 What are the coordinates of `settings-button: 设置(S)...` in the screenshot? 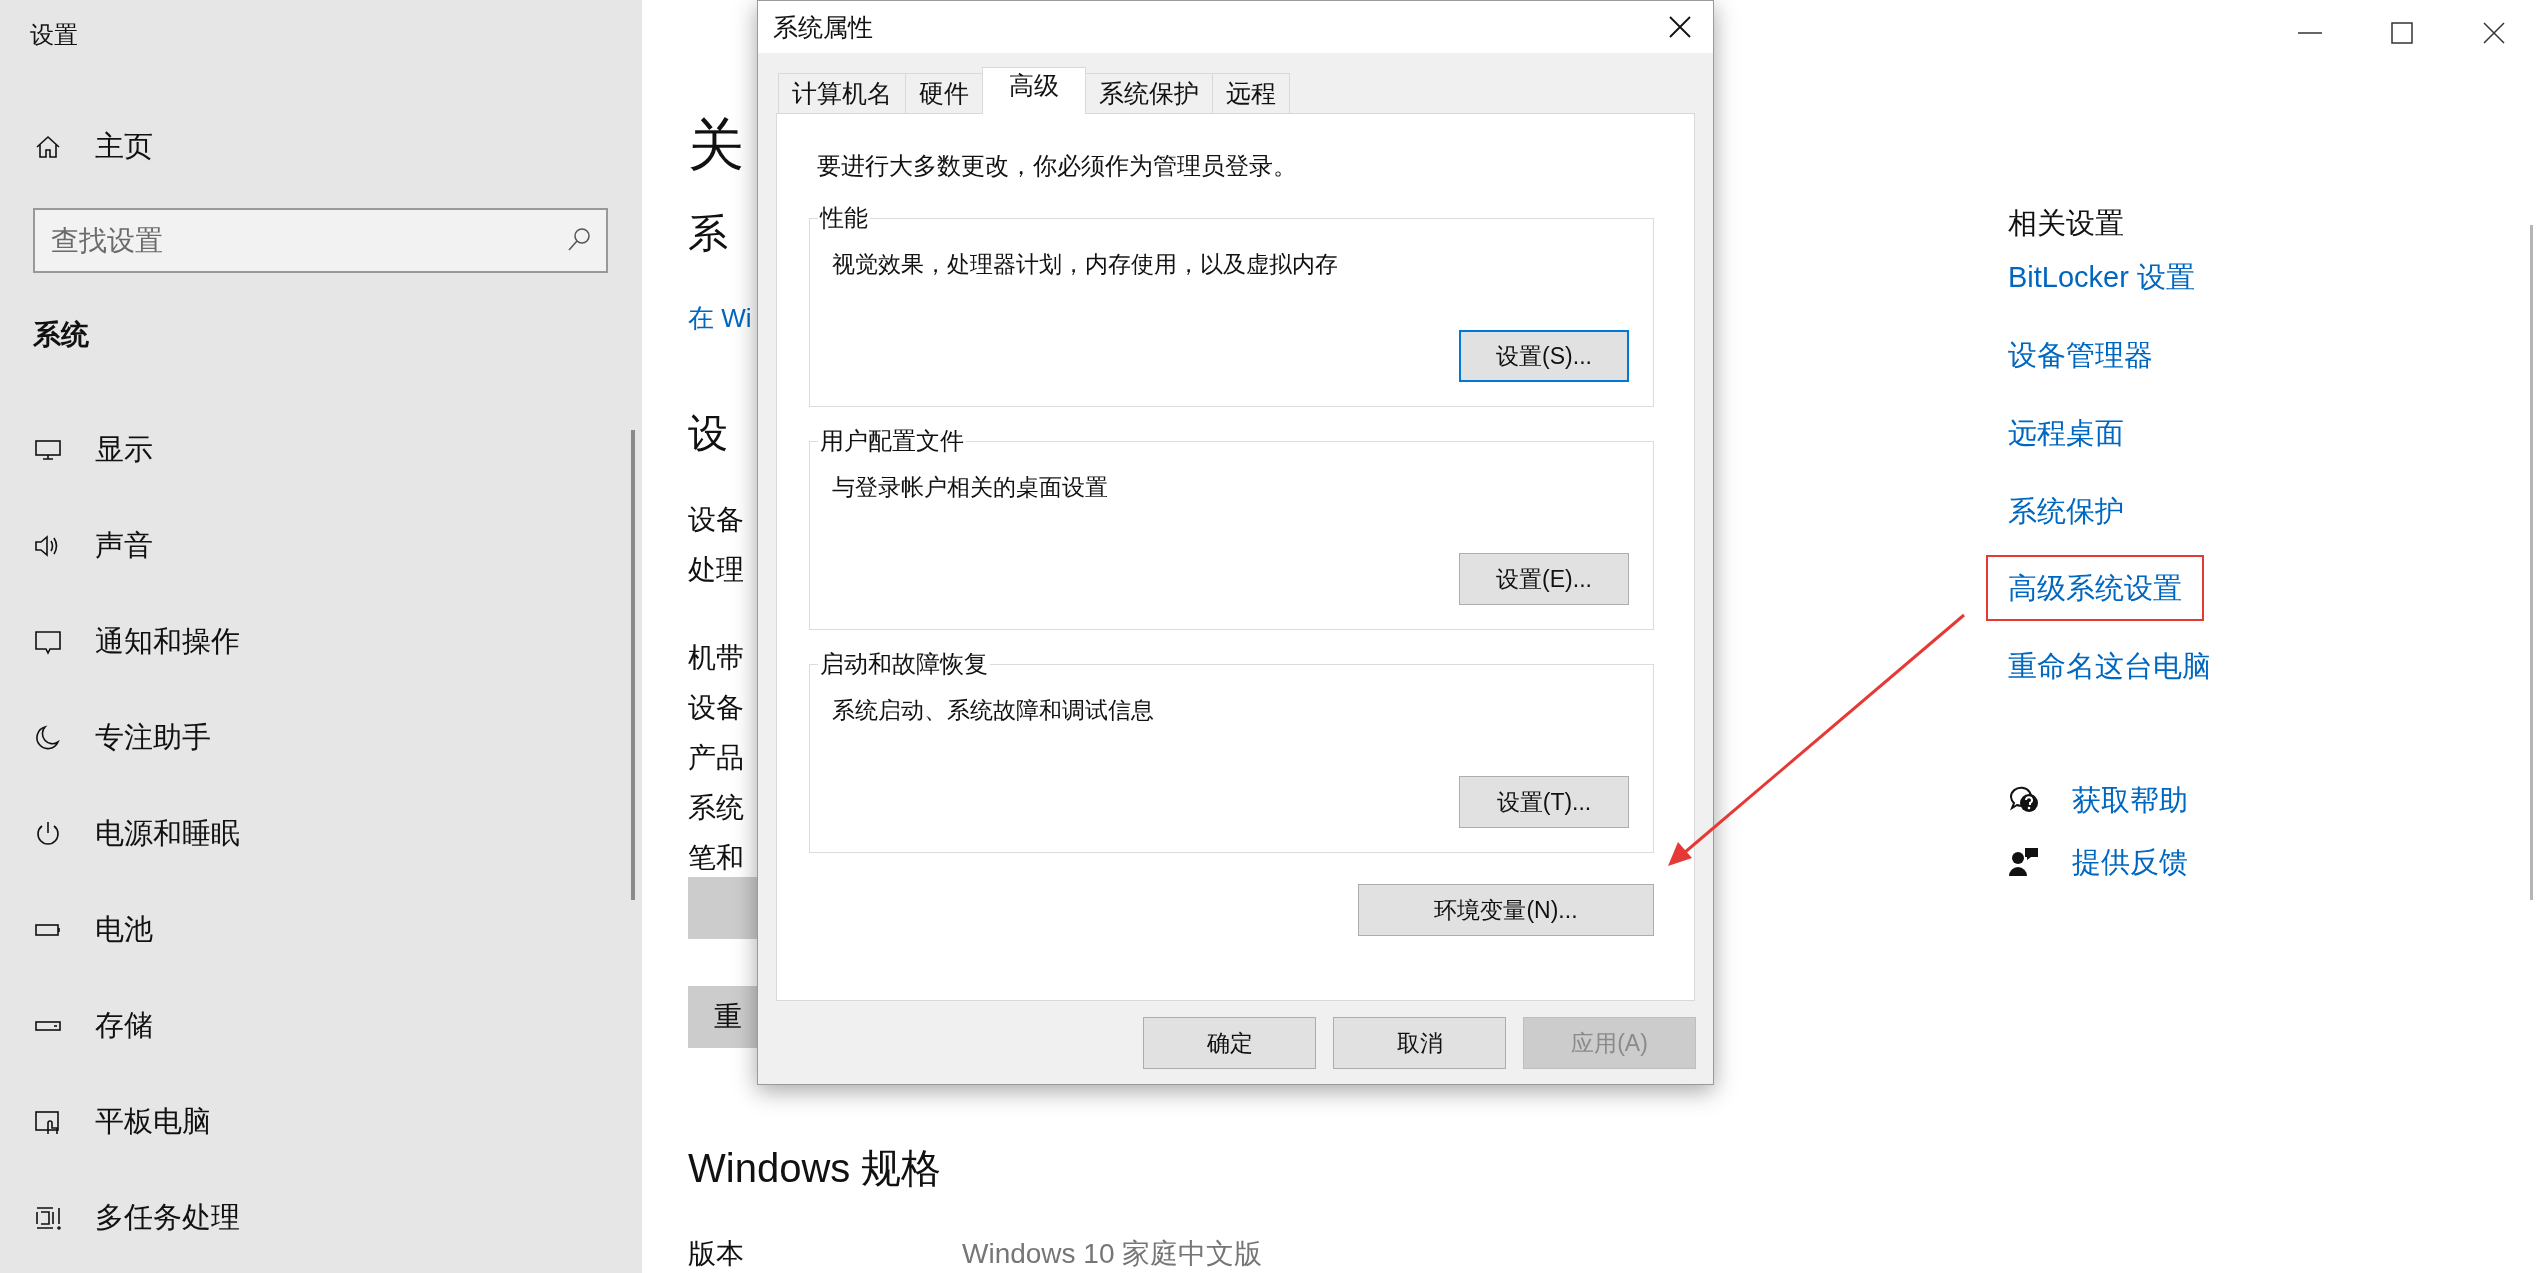 It's located at (1544, 356).